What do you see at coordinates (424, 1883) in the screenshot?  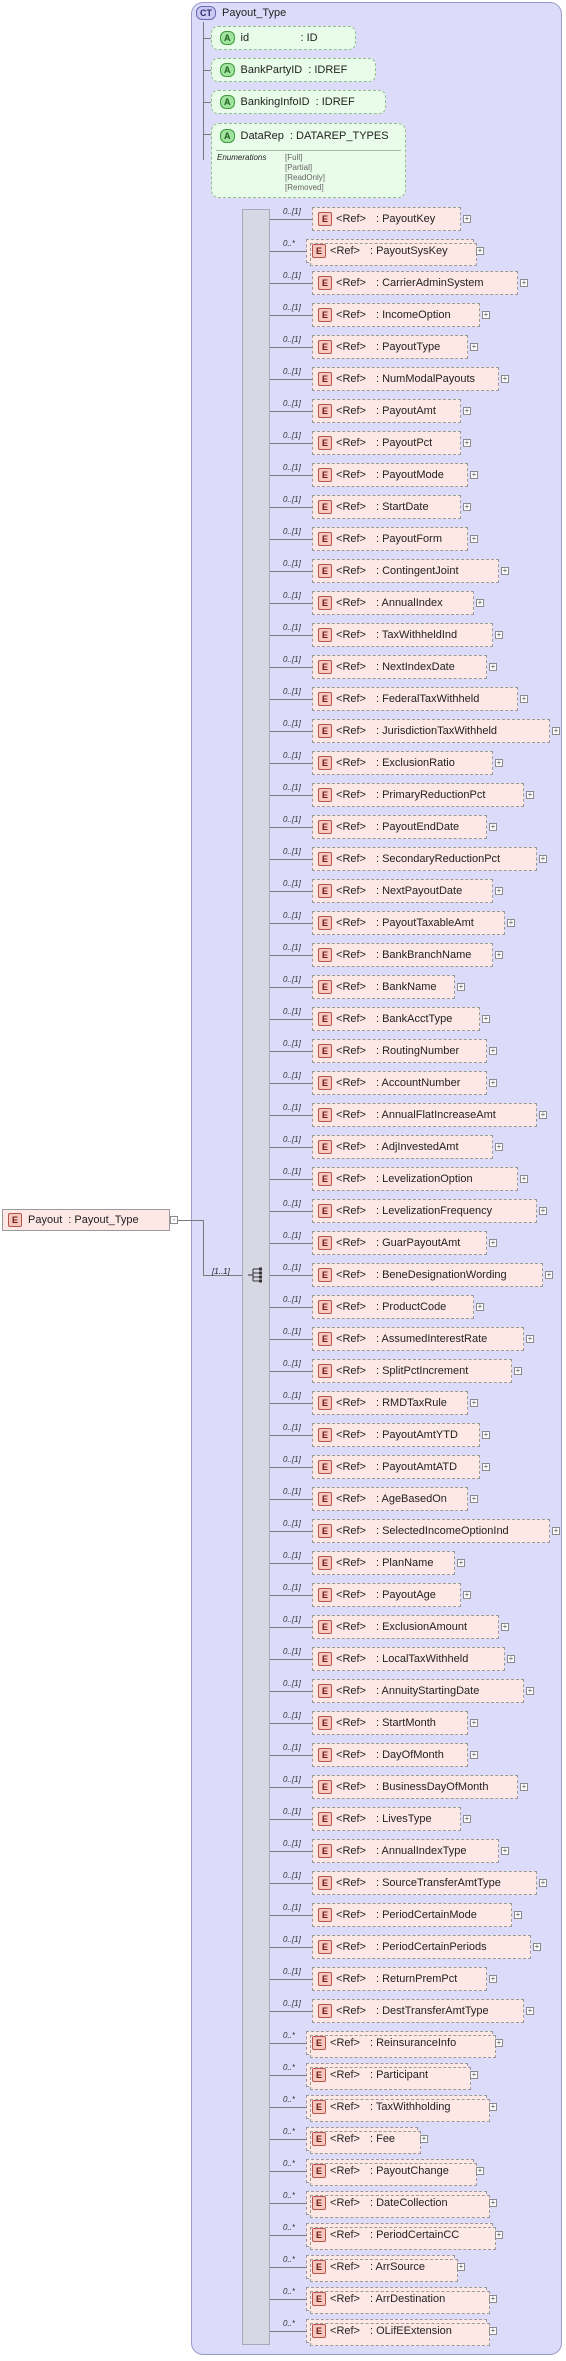 I see `element-ref: E <Ref>: SourceTransferAmtType` at bounding box center [424, 1883].